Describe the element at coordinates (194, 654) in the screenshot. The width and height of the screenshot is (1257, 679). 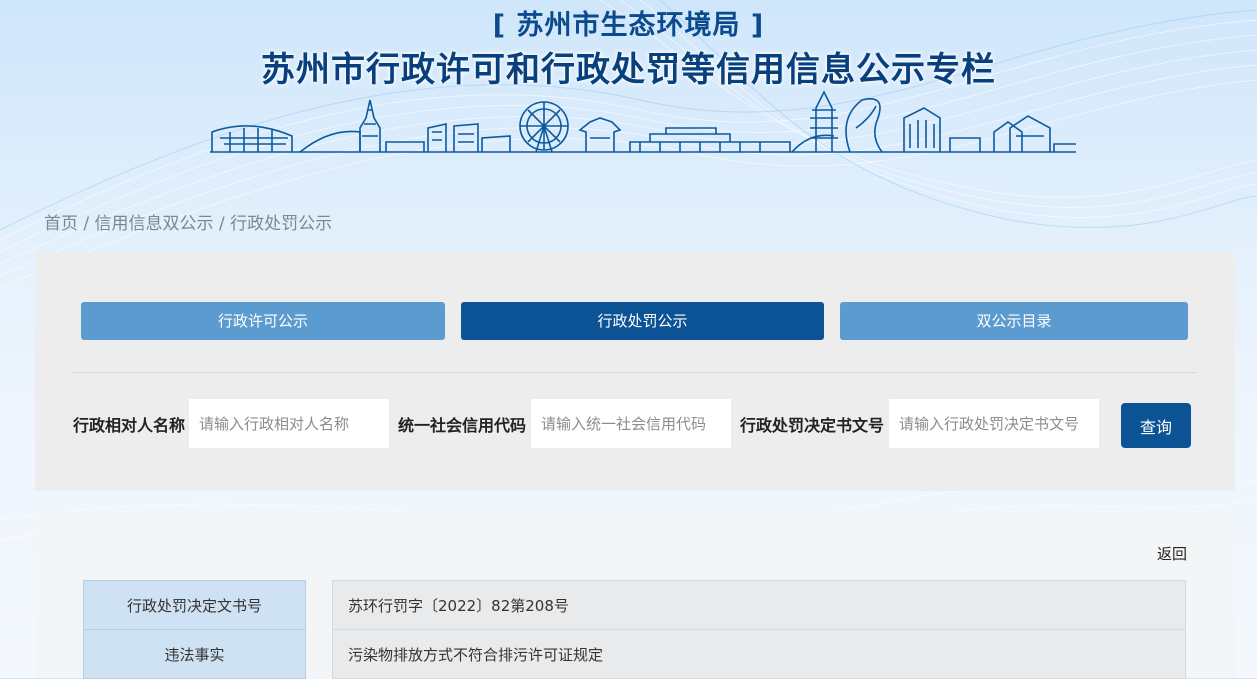
I see `row-key-violation-fact: 违法事实` at that location.